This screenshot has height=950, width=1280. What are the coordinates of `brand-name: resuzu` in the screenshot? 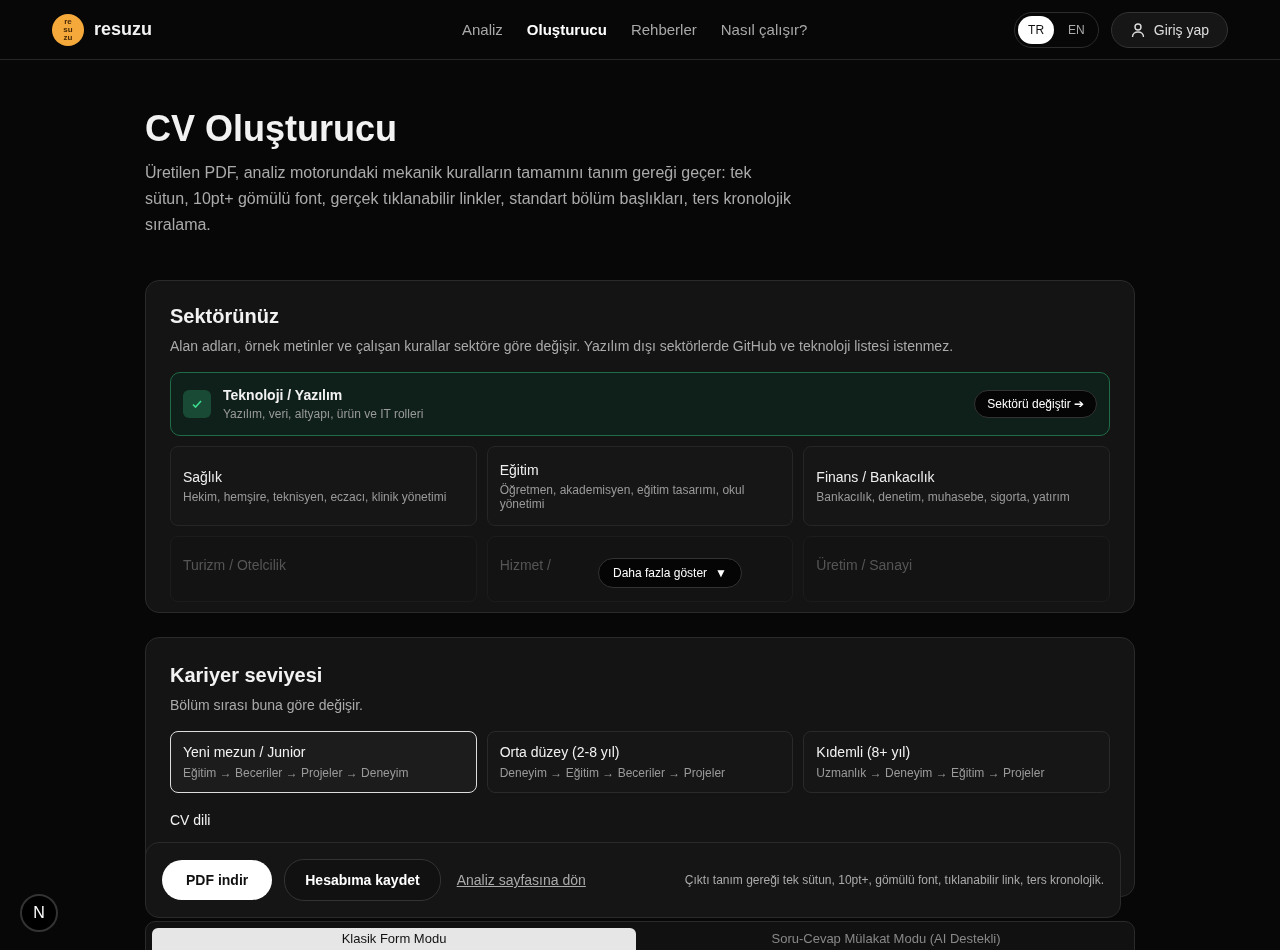 It's located at (123, 29).